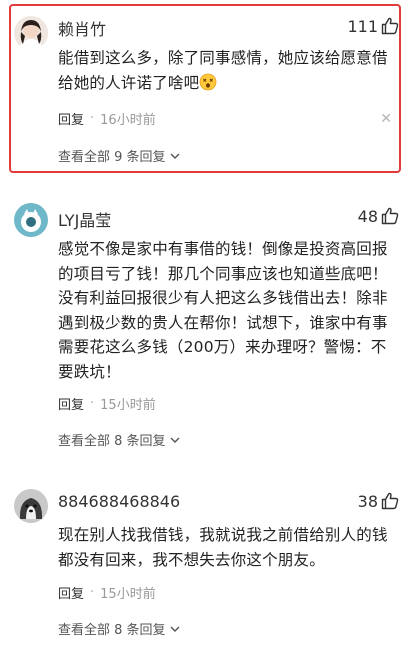 This screenshot has width=412, height=648. Describe the element at coordinates (82, 28) in the screenshot. I see `username: 赖肖竹` at that location.